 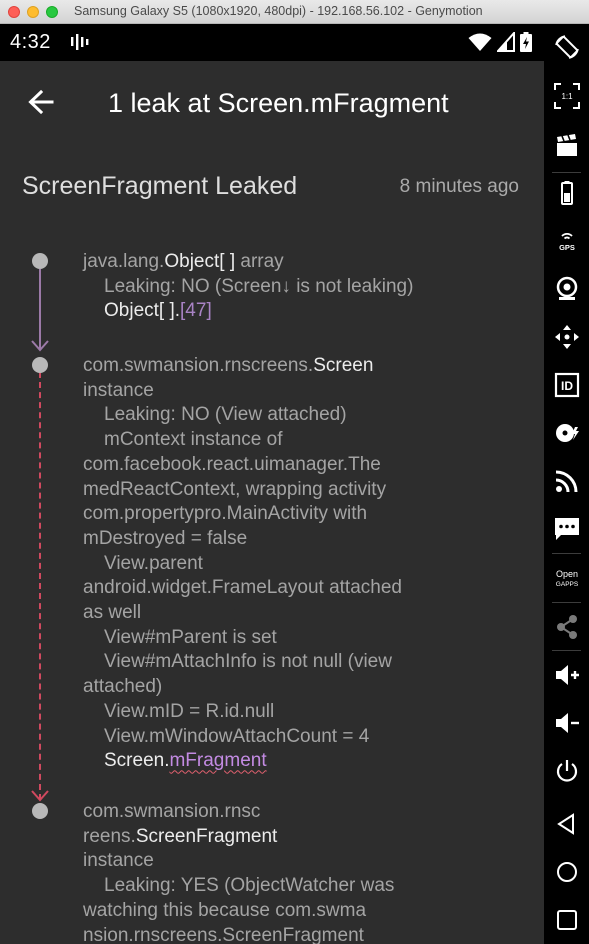 What do you see at coordinates (40, 586) in the screenshot?
I see `trace-connector-dashed` at bounding box center [40, 586].